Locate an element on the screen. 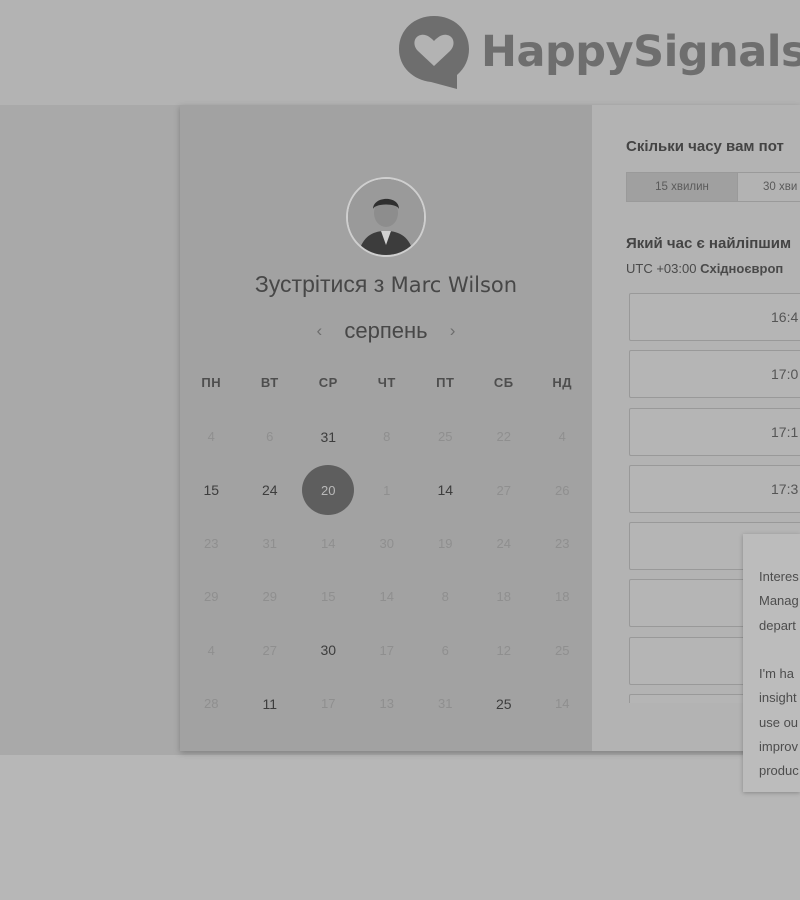  calendar-day-number: 13 is located at coordinates (386, 704).